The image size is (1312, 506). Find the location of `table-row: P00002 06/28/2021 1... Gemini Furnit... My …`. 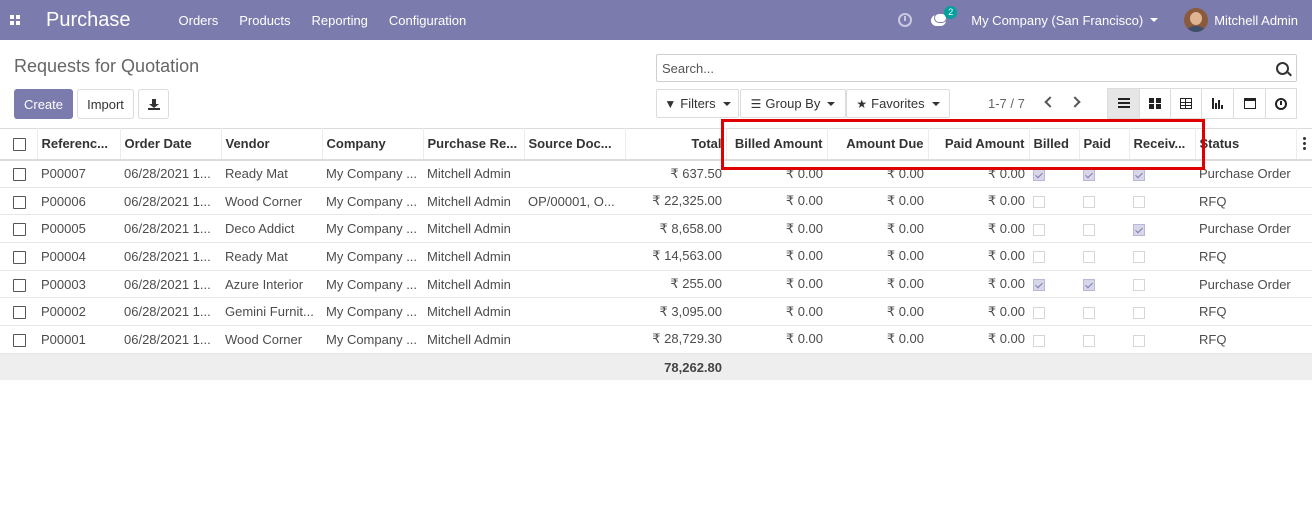

table-row: P00002 06/28/2021 1... Gemini Furnit... My … is located at coordinates (656, 312).